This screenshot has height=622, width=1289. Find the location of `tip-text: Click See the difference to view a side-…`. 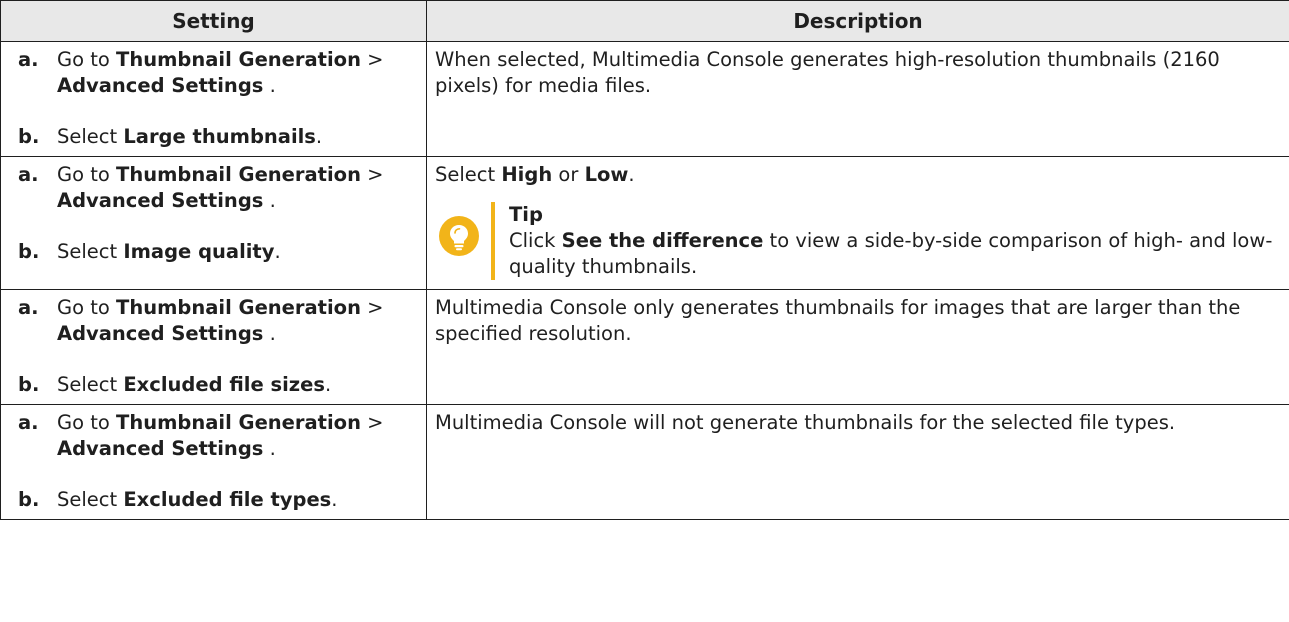

tip-text: Click See the difference to view a side-… is located at coordinates (891, 253).